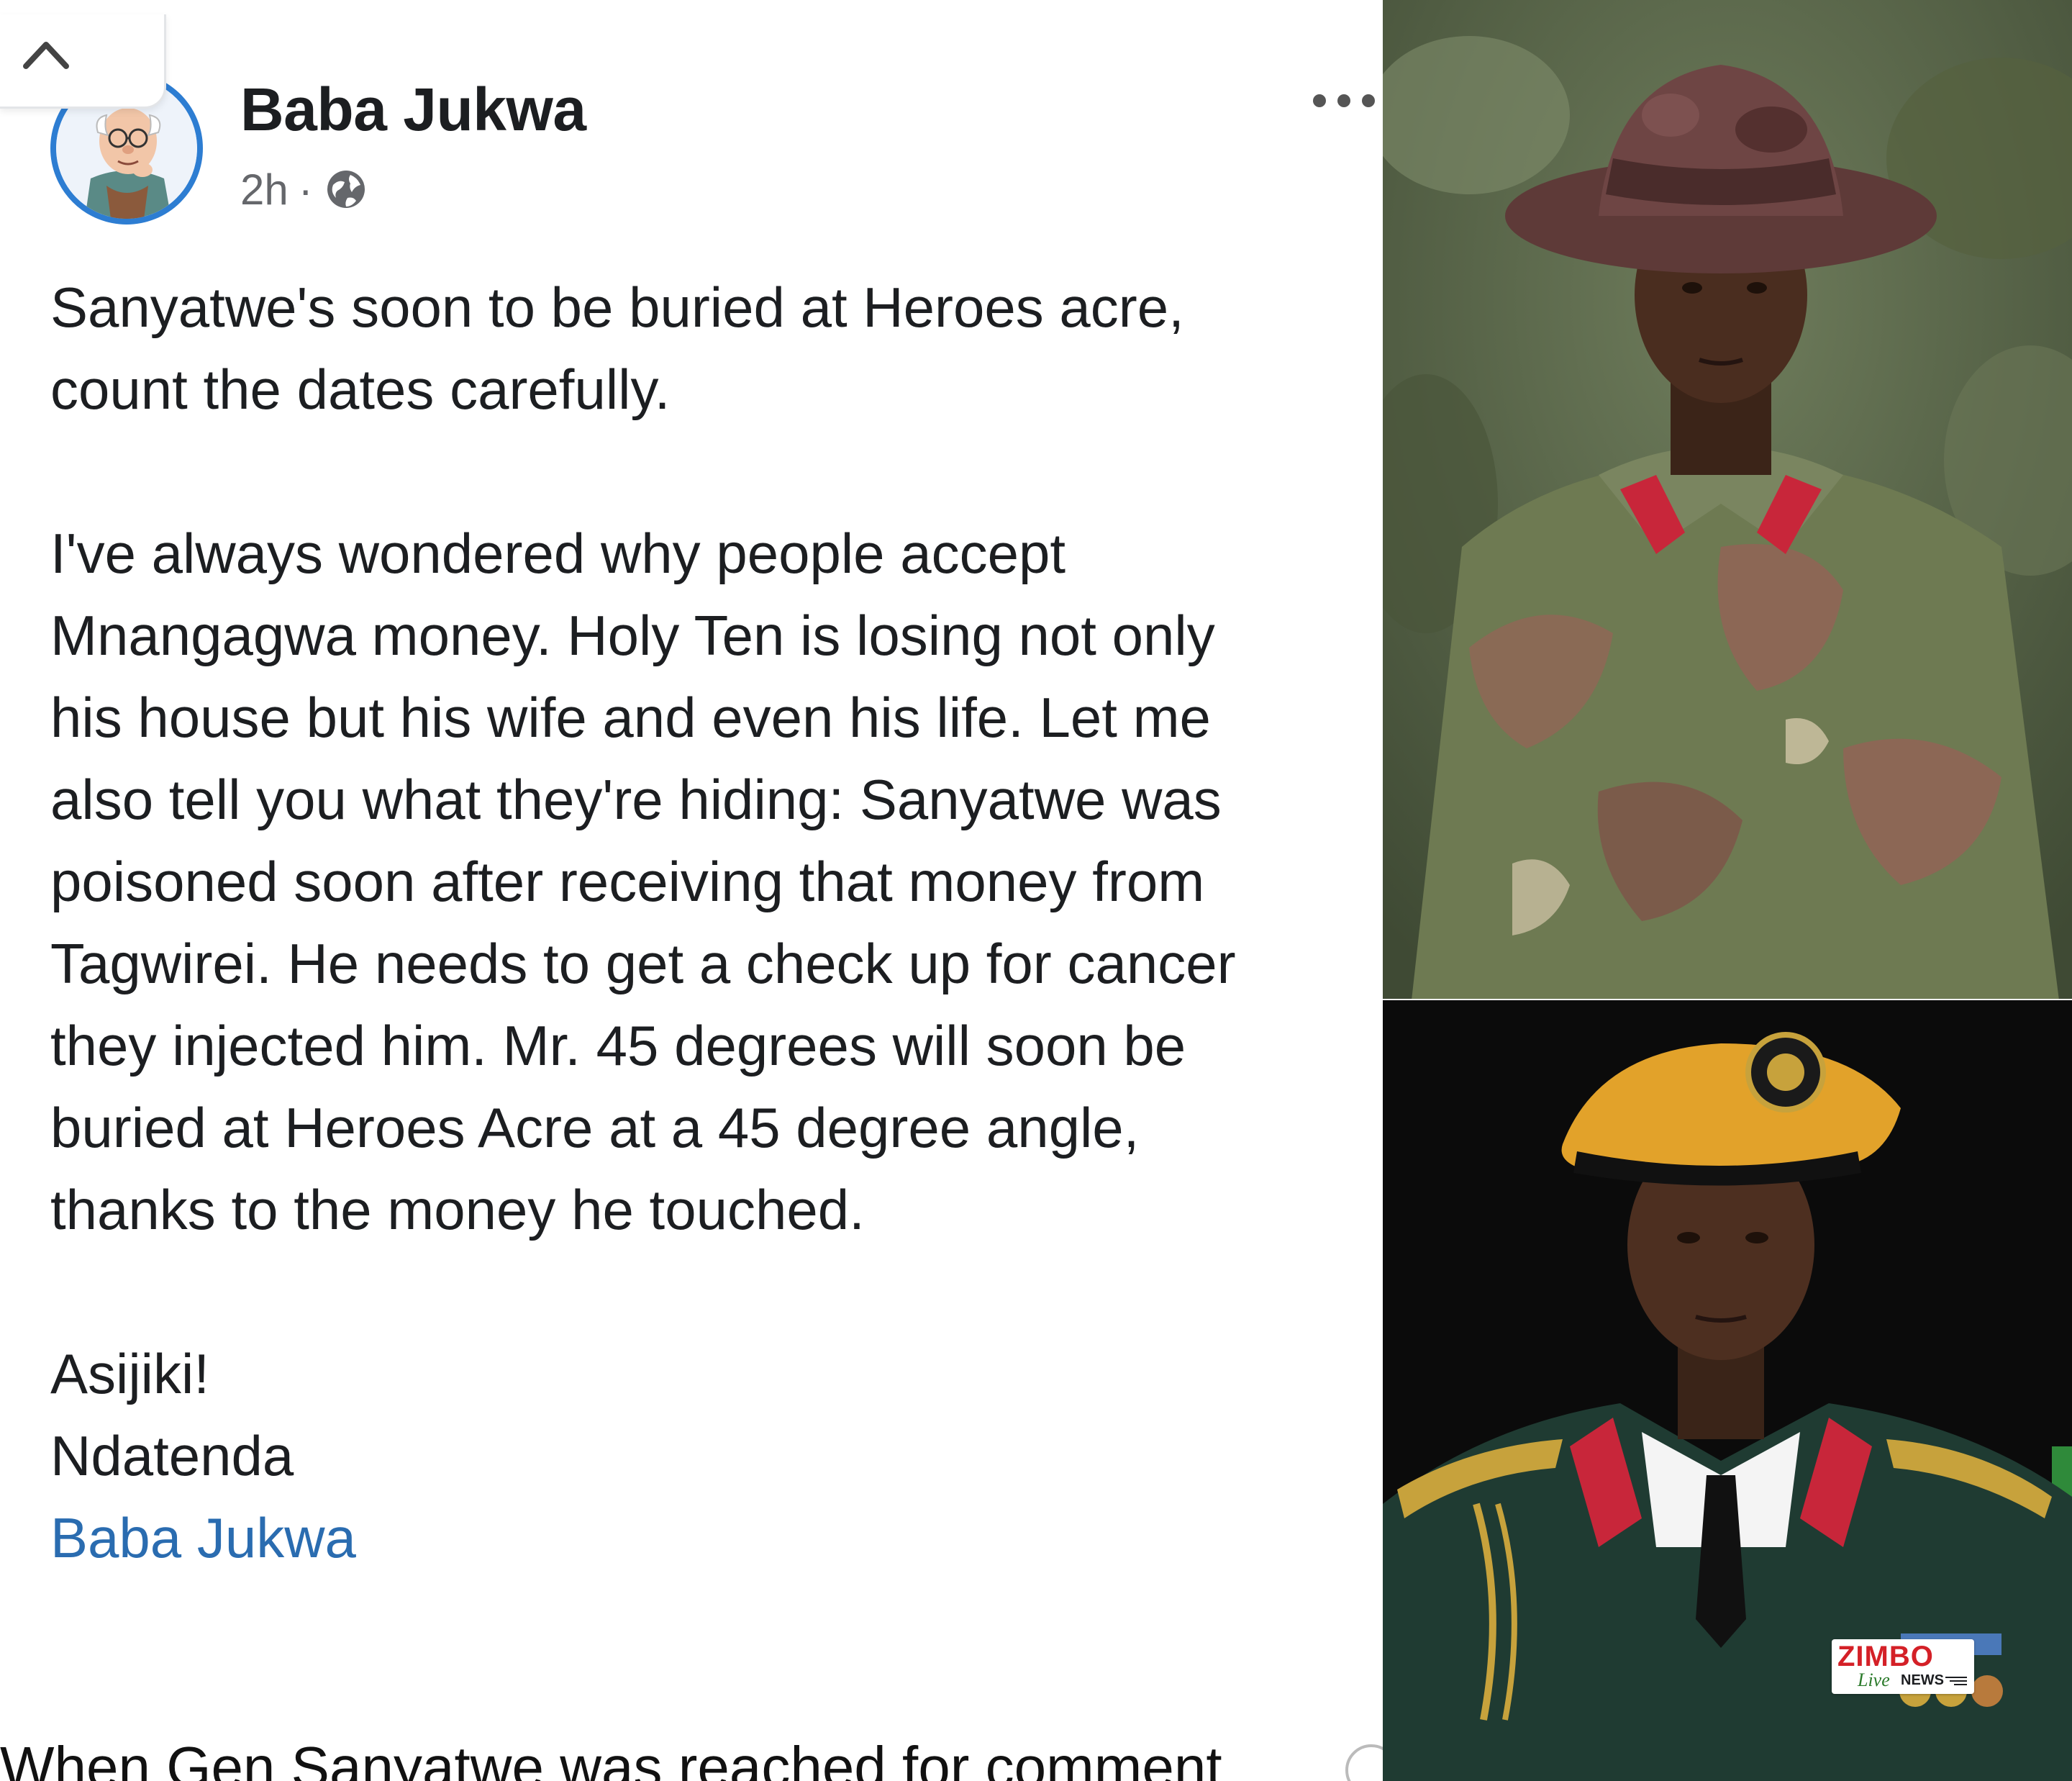 Image resolution: width=2072 pixels, height=1781 pixels. I want to click on more-horizontal-icon, so click(1345, 100).